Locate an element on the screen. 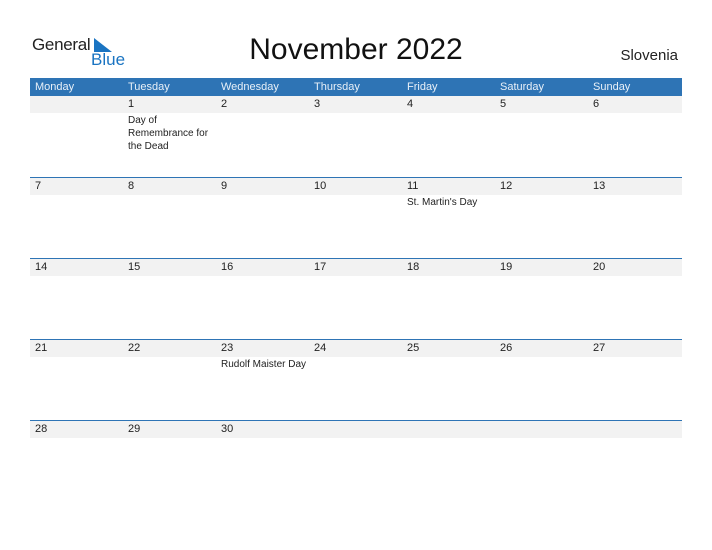 This screenshot has height=550, width=712. weekday-thursday: Thursday is located at coordinates (337, 87).